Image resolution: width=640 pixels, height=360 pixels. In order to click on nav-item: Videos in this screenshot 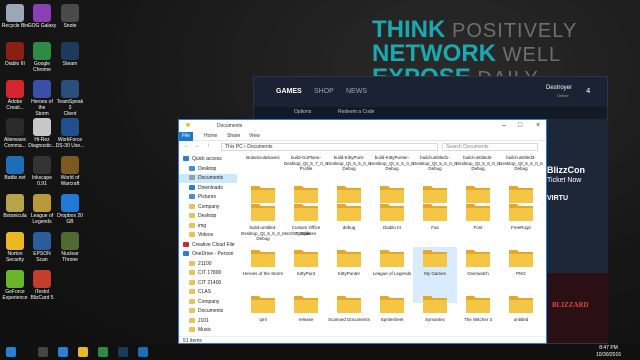, I will do `click(208, 235)`.